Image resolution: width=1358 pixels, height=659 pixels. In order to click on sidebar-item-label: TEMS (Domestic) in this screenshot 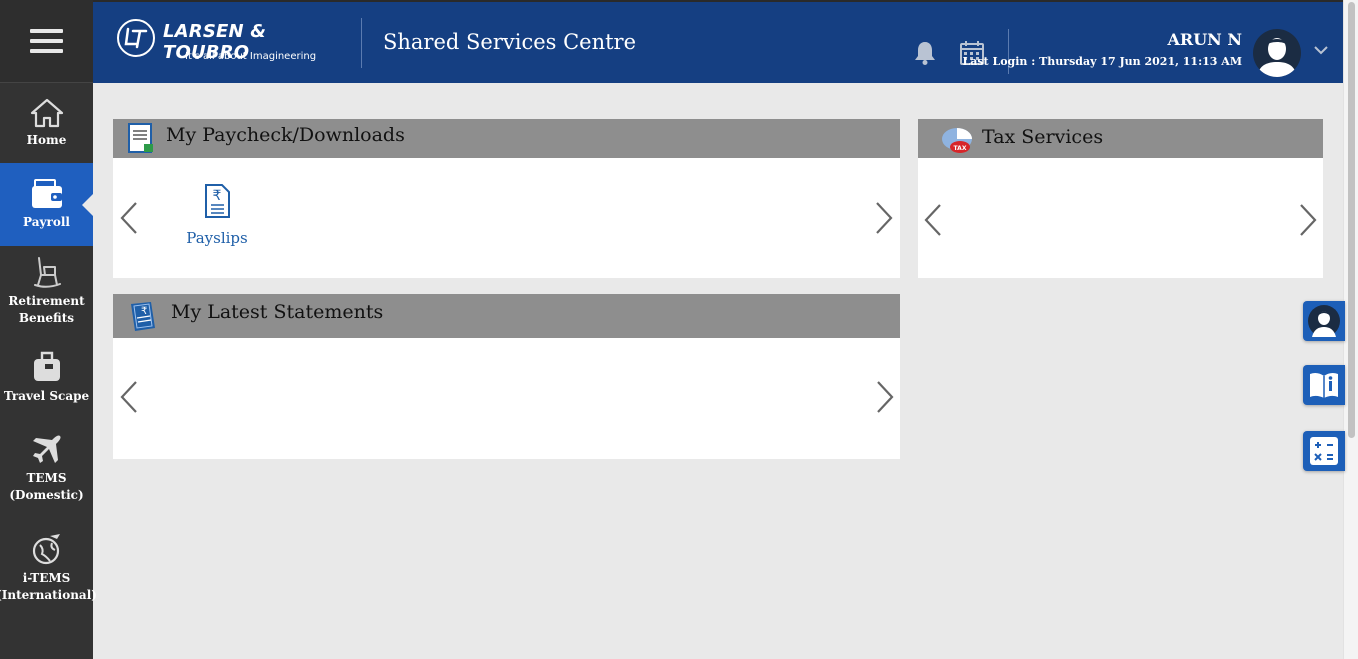, I will do `click(46, 486)`.